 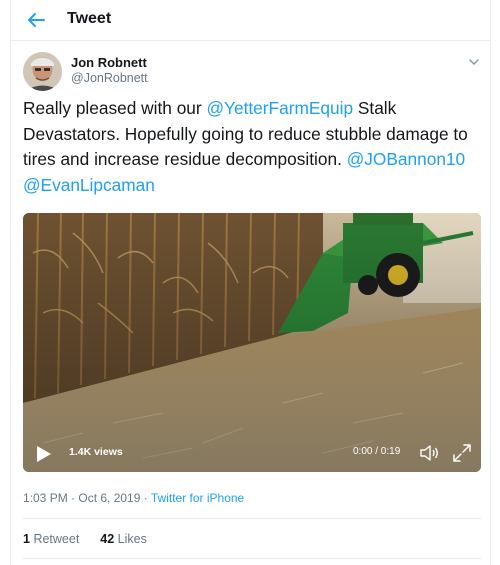 What do you see at coordinates (474, 62) in the screenshot?
I see `chevron-down-icon` at bounding box center [474, 62].